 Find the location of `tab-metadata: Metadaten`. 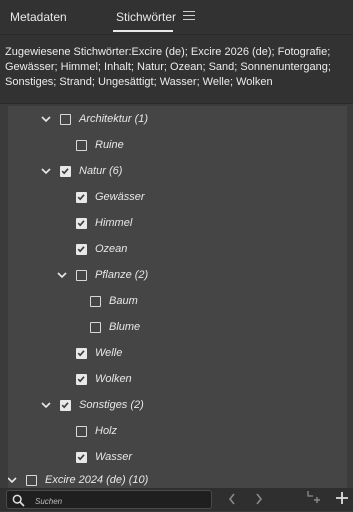

tab-metadata: Metadaten is located at coordinates (38, 17).